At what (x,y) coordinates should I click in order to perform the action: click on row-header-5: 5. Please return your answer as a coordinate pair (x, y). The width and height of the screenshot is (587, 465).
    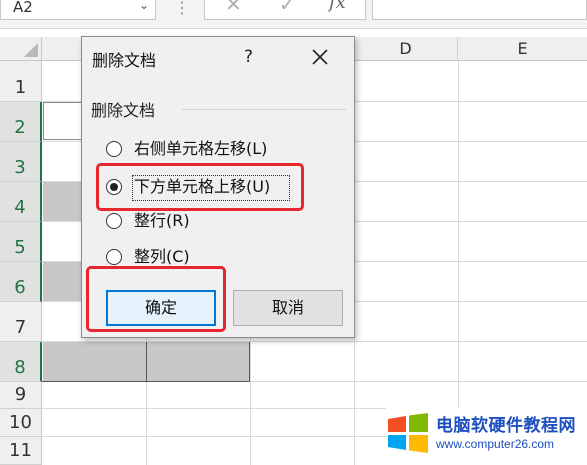
    Looking at the image, I should click on (21, 242).